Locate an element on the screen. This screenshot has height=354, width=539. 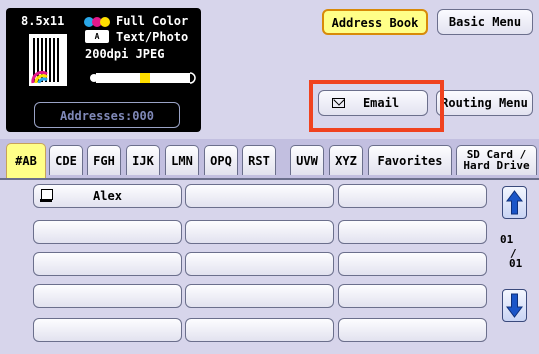
basic-menu-button: Basic Menu is located at coordinates (485, 22).